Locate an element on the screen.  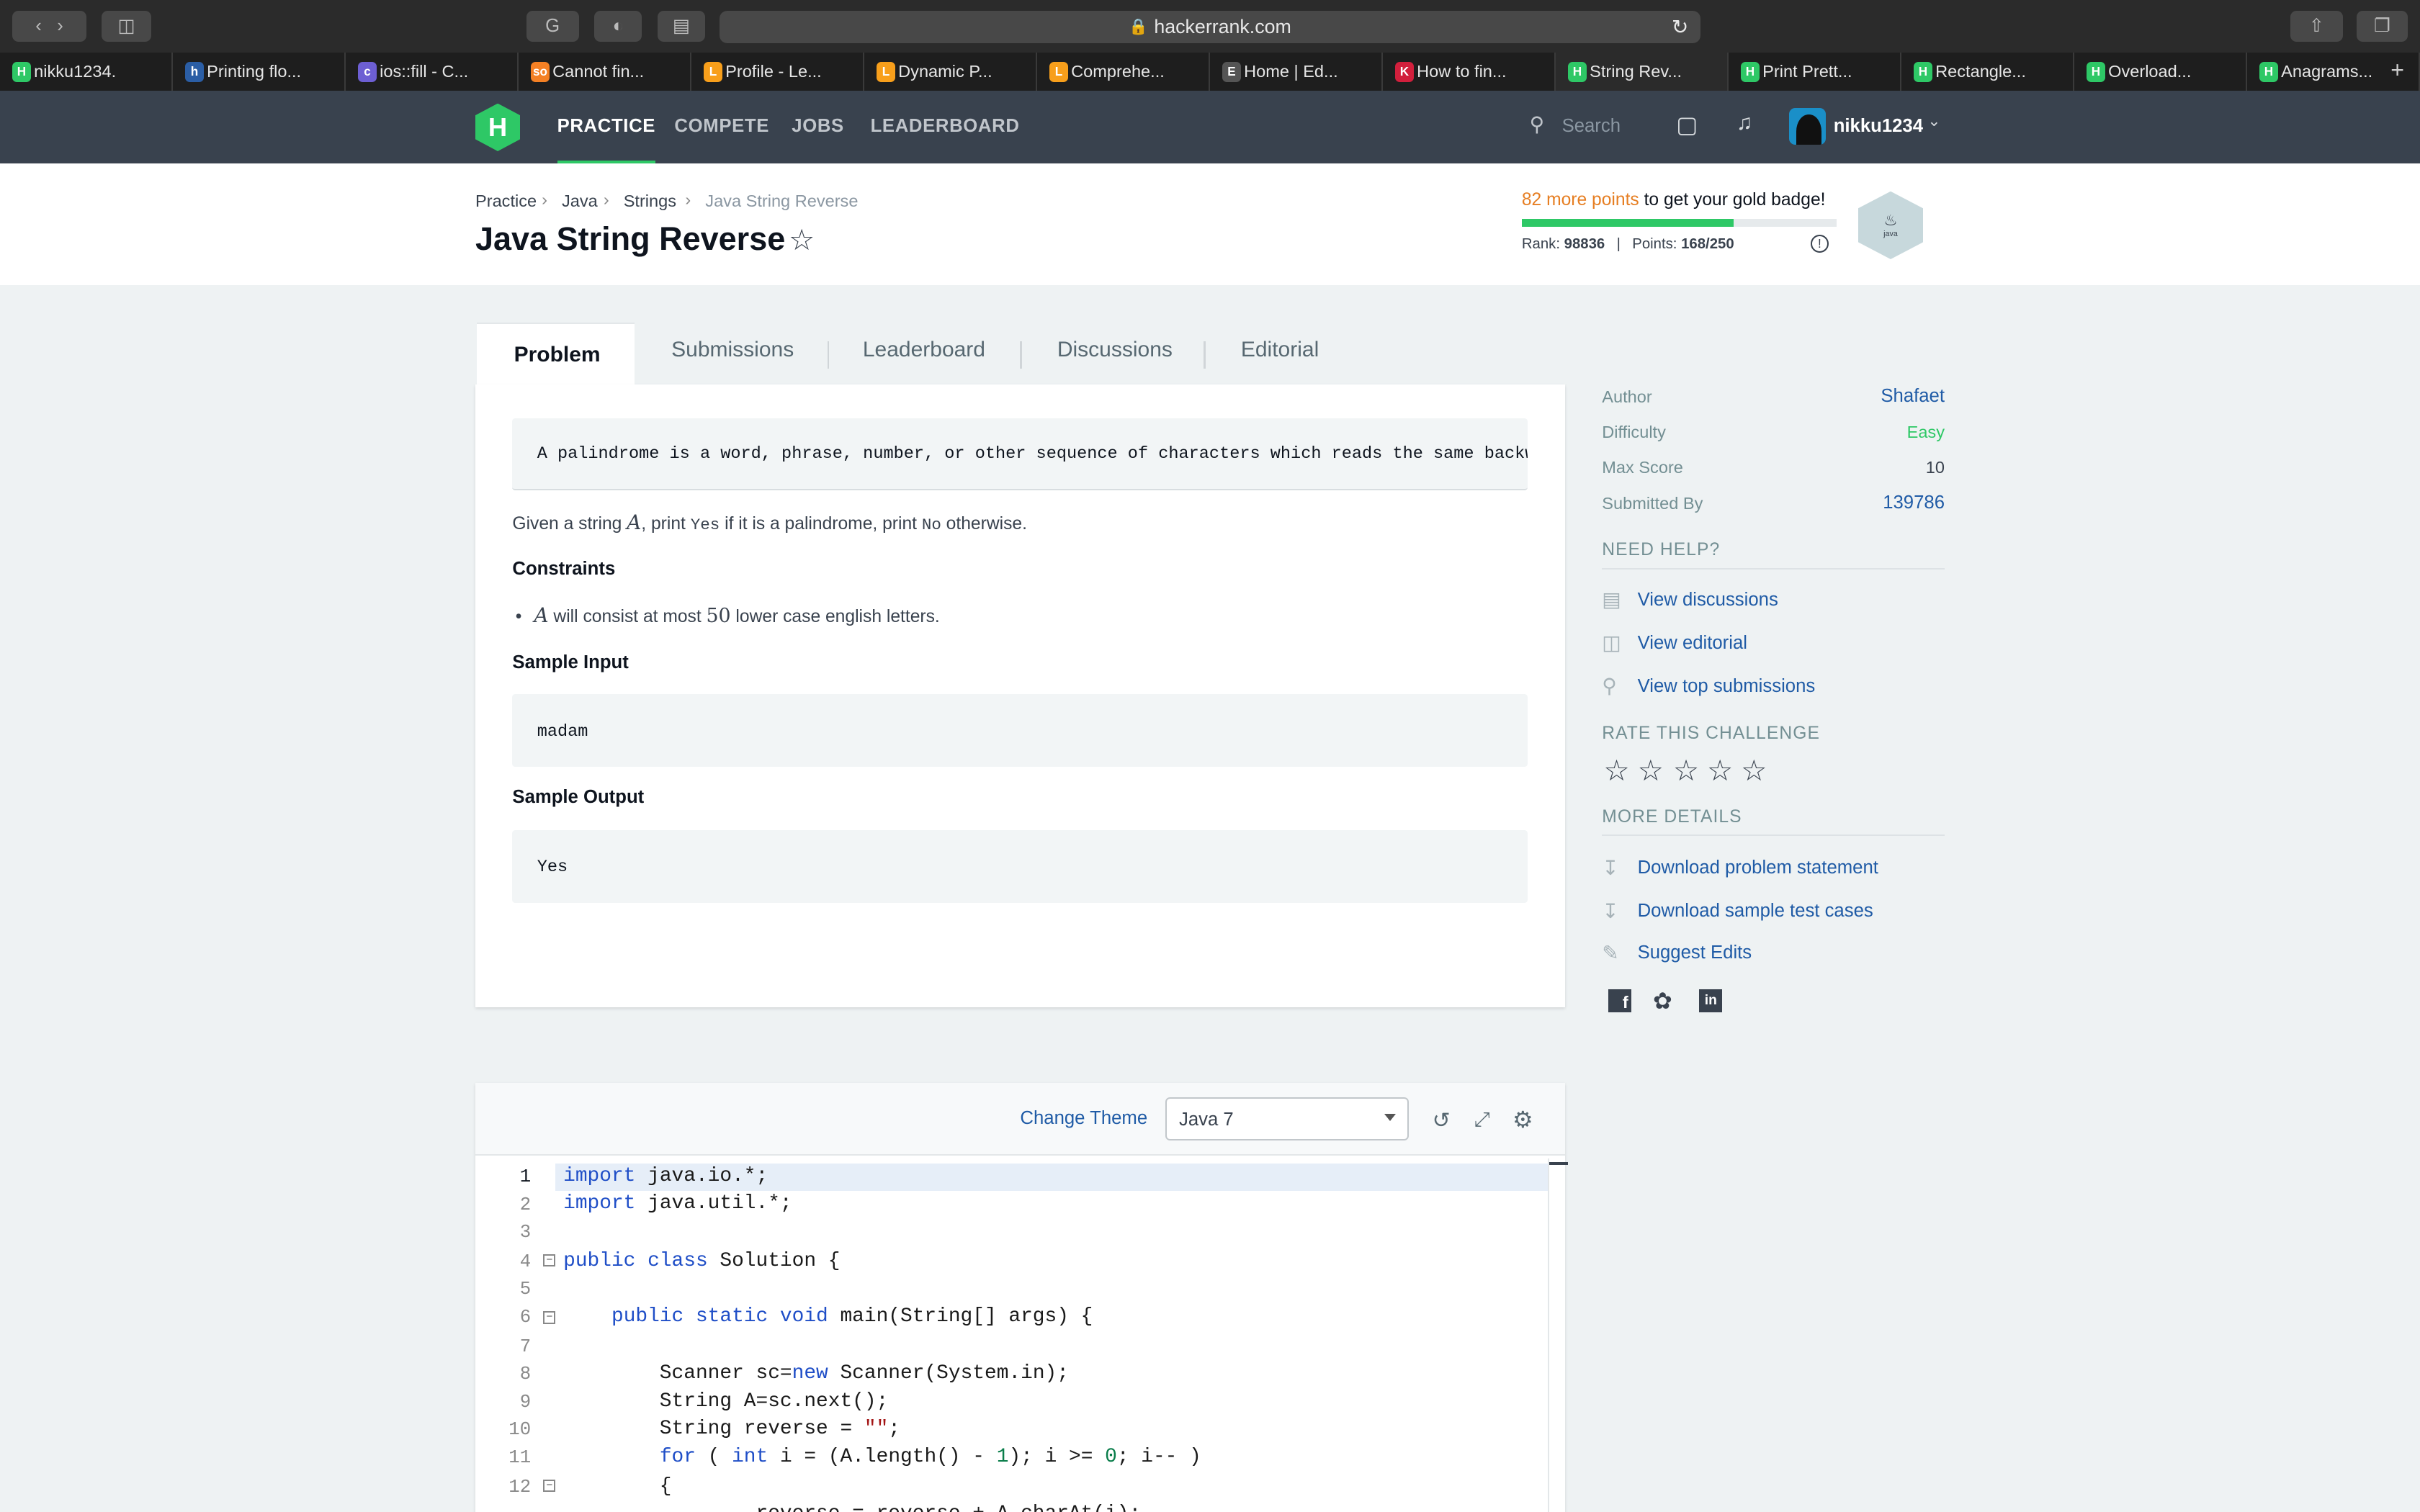
difficulty-value: Easy is located at coordinates (1925, 432).